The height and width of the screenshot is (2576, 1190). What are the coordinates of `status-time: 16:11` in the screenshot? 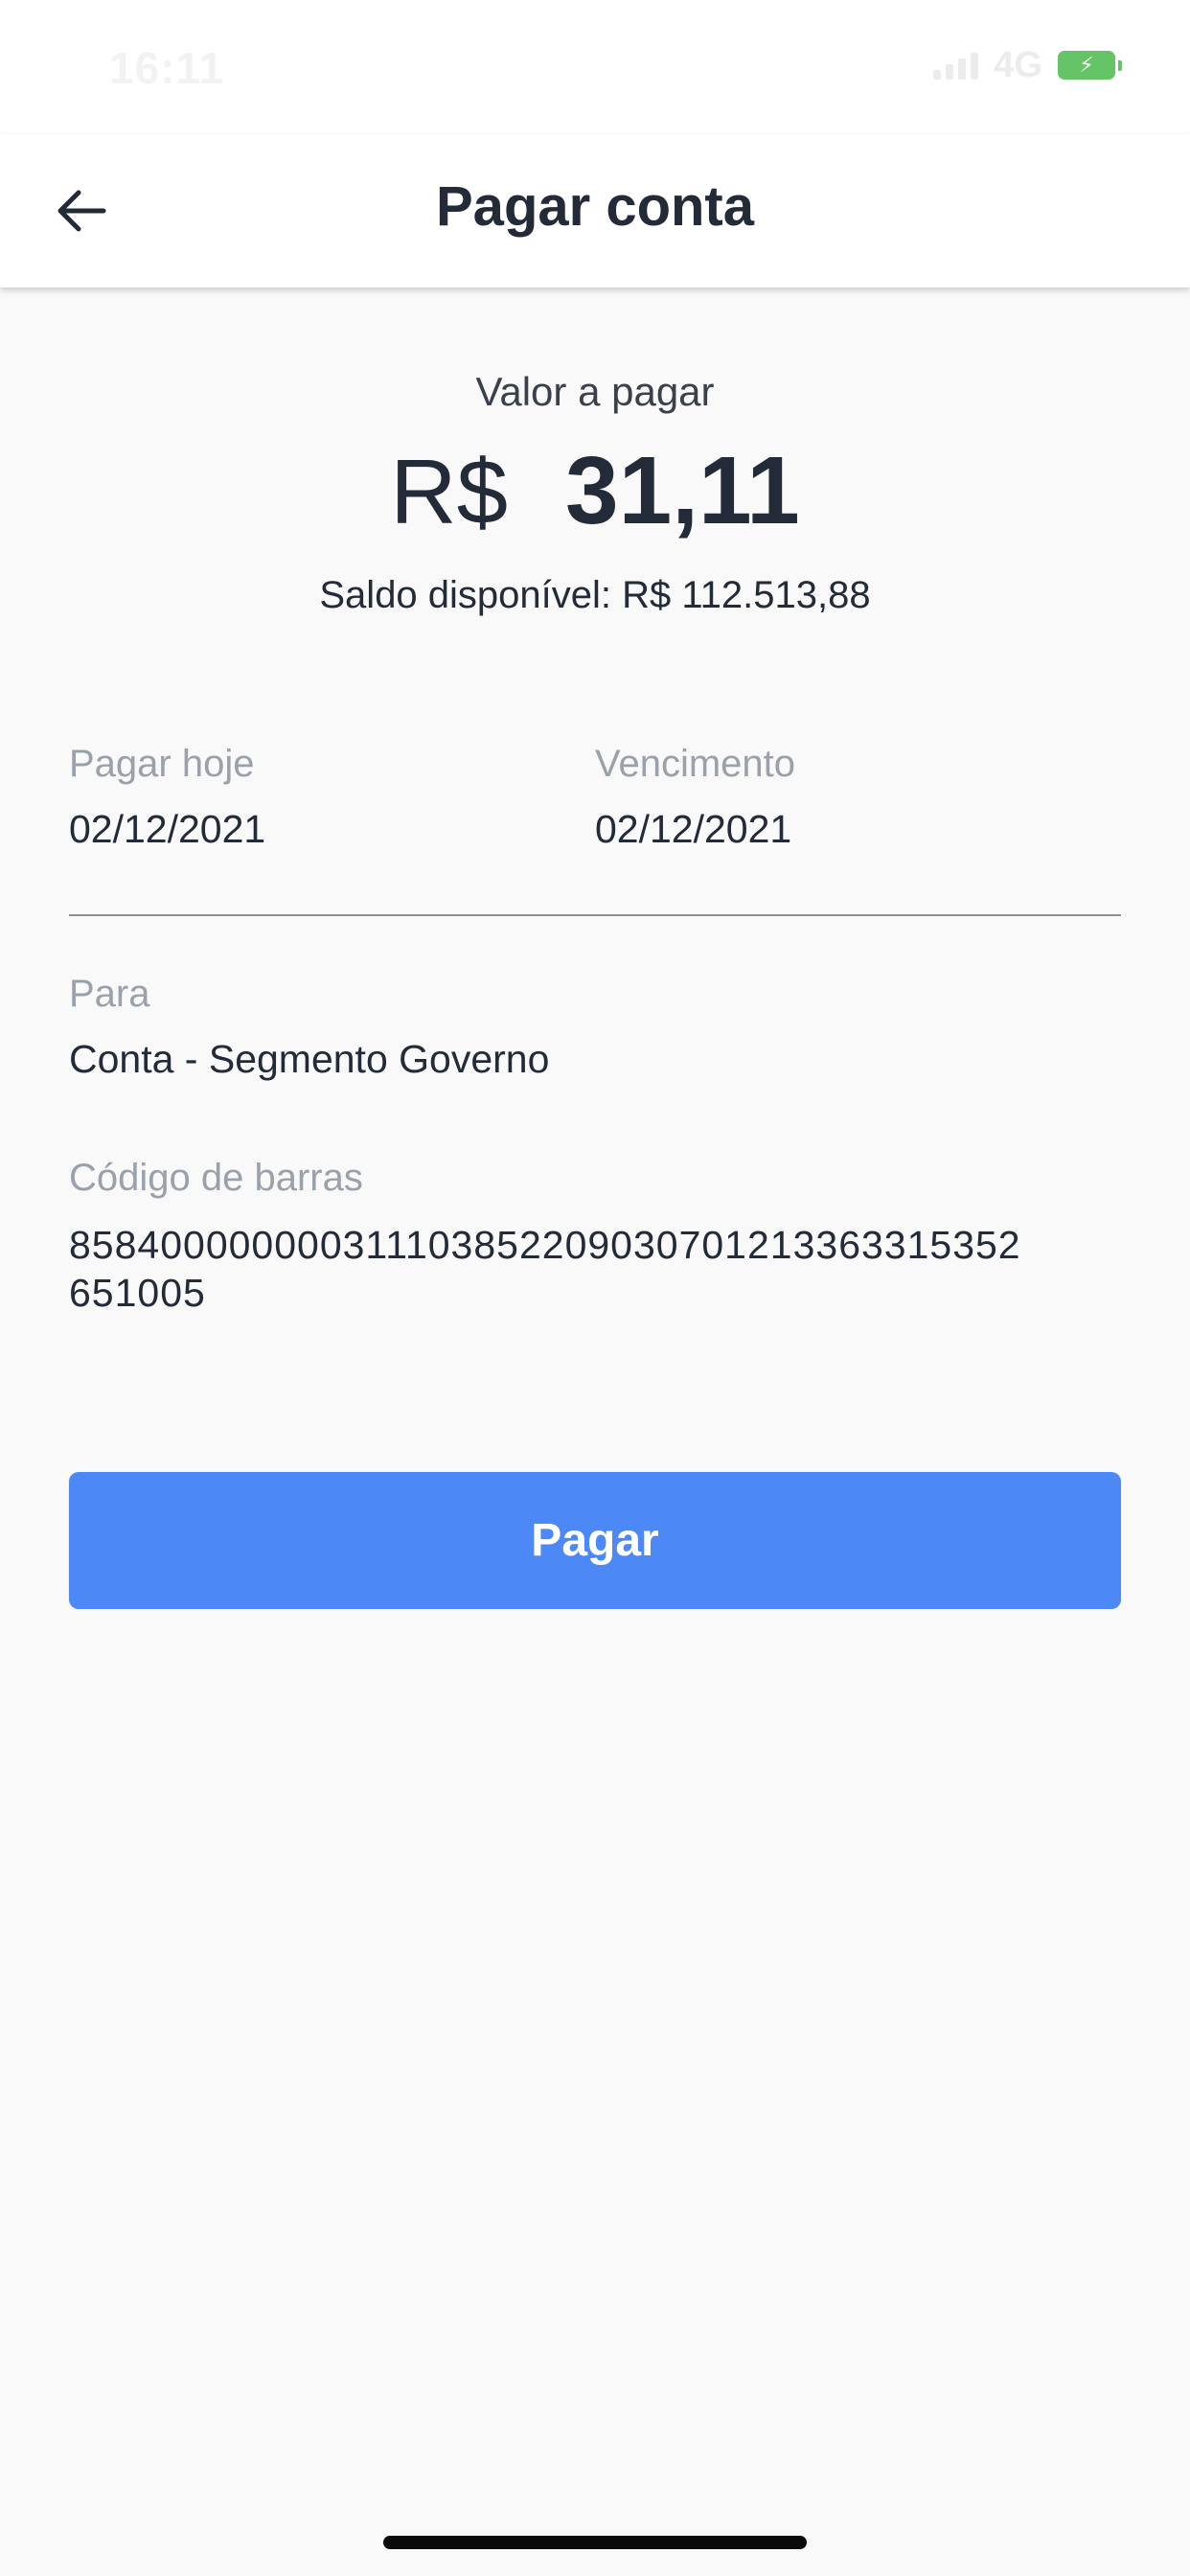 It's located at (167, 68).